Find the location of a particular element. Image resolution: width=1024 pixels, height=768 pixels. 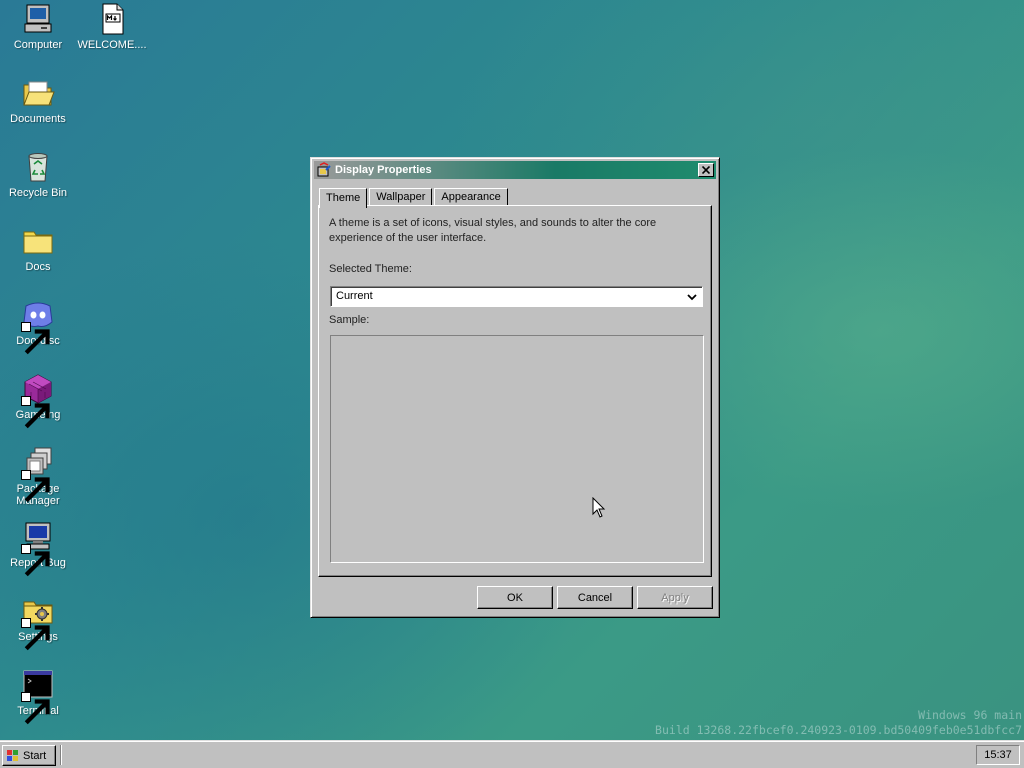

game-cube-icon is located at coordinates (38, 400).